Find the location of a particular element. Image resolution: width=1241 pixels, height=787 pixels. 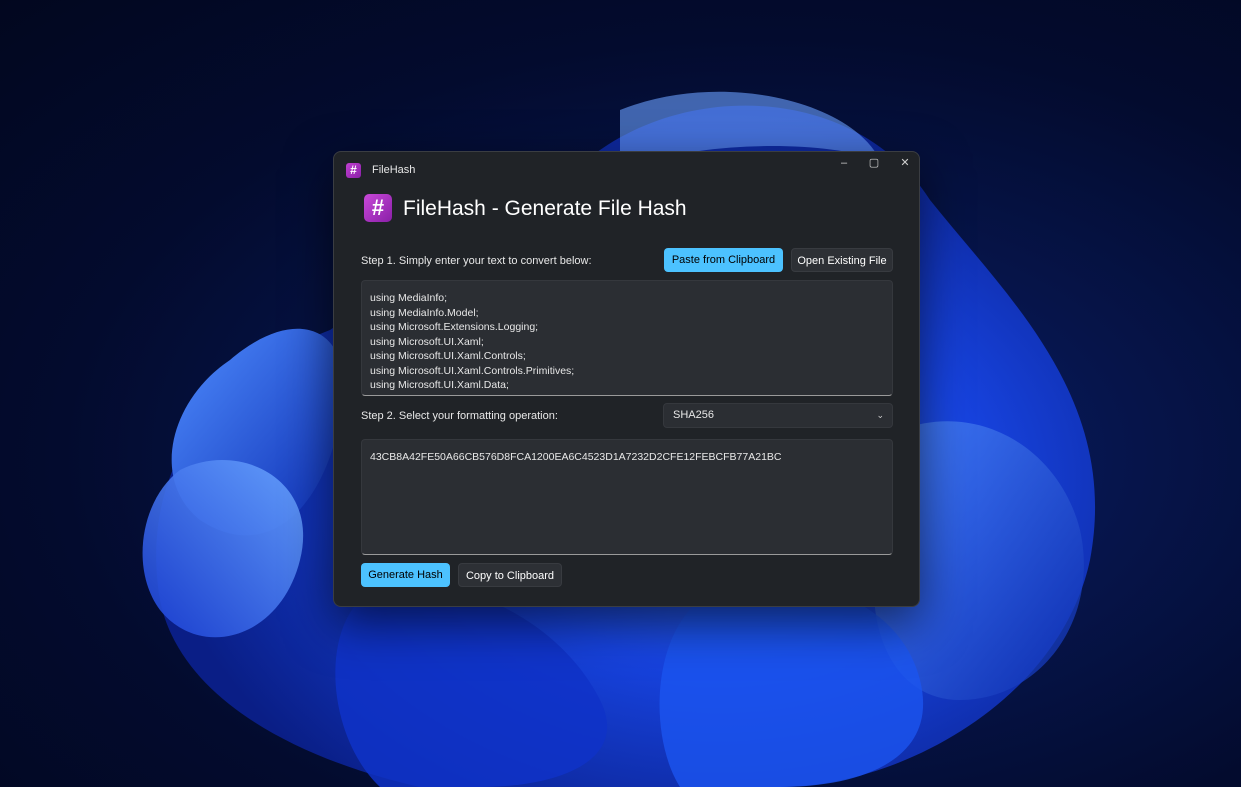

chevron-down-icon: ⌄ is located at coordinates (880, 415).